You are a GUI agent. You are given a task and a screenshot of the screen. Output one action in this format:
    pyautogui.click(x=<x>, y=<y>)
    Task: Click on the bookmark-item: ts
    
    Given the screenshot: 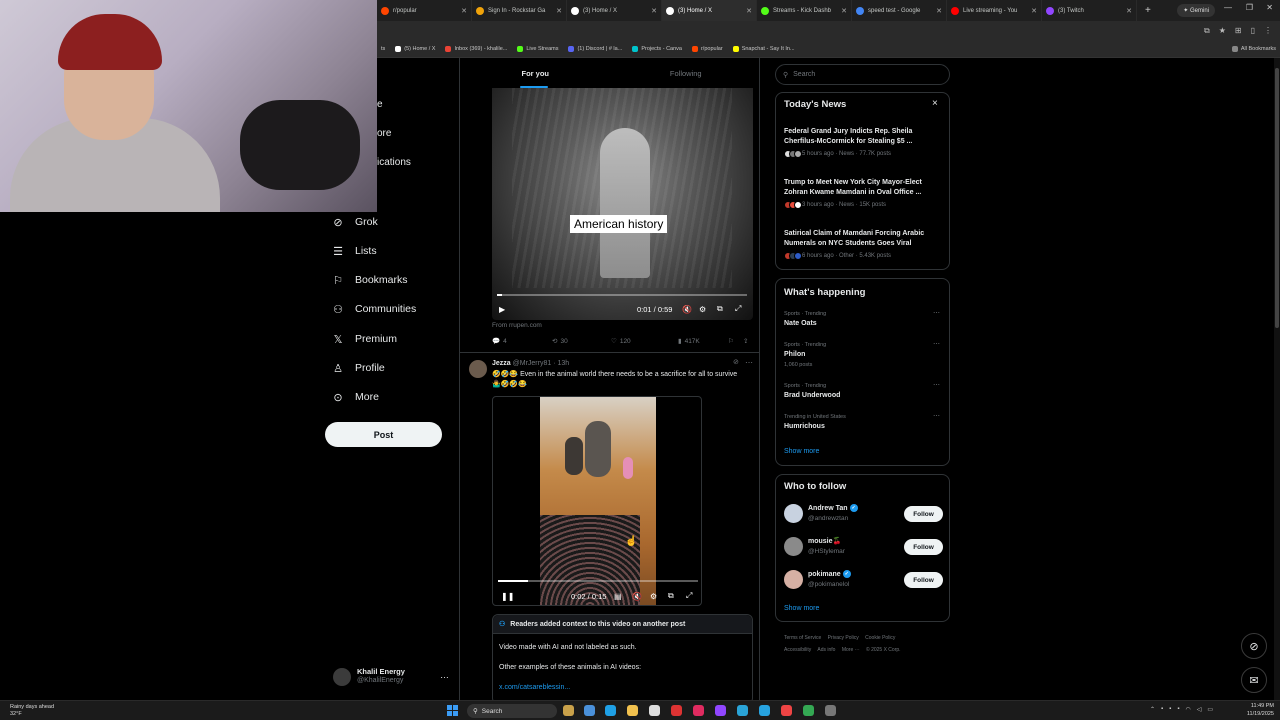 What is the action you would take?
    pyautogui.click(x=383, y=49)
    